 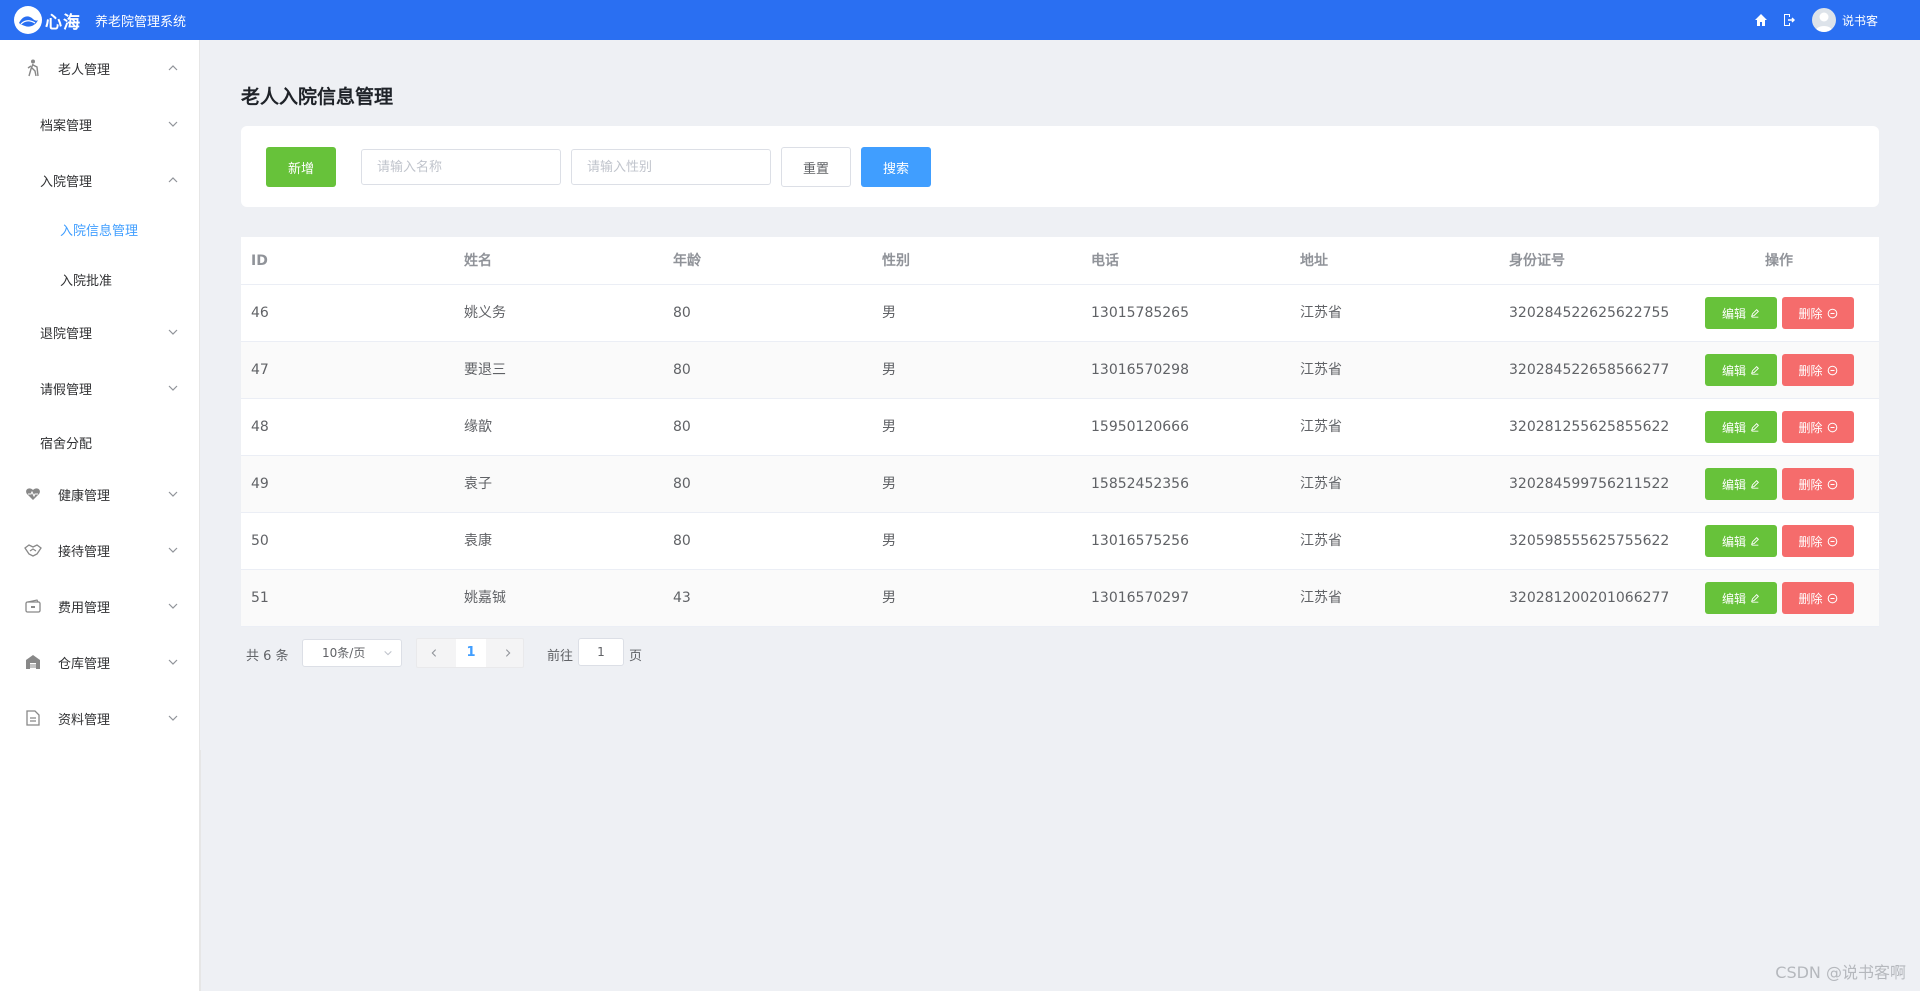 I want to click on username: 说书客, so click(x=1860, y=20).